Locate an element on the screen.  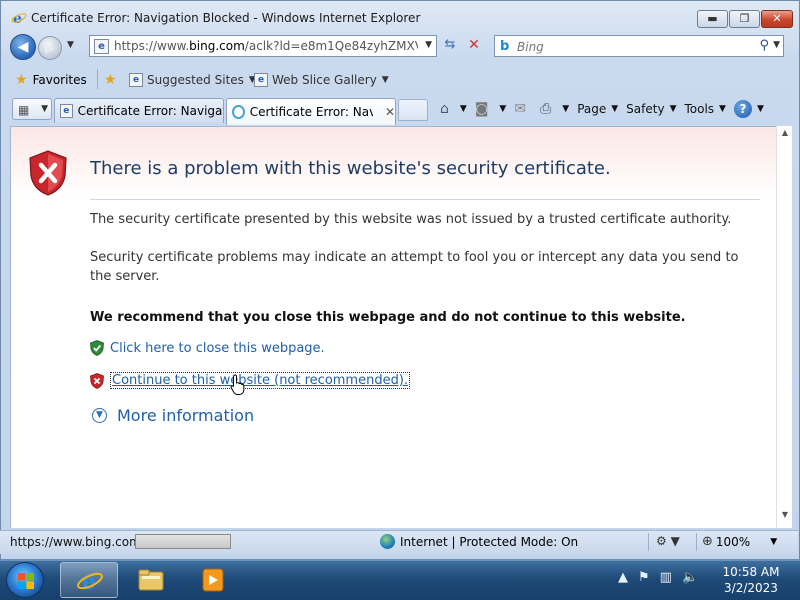
system-tray: ▲ ⚑ ▥ 🔈 is located at coordinates (663, 577).